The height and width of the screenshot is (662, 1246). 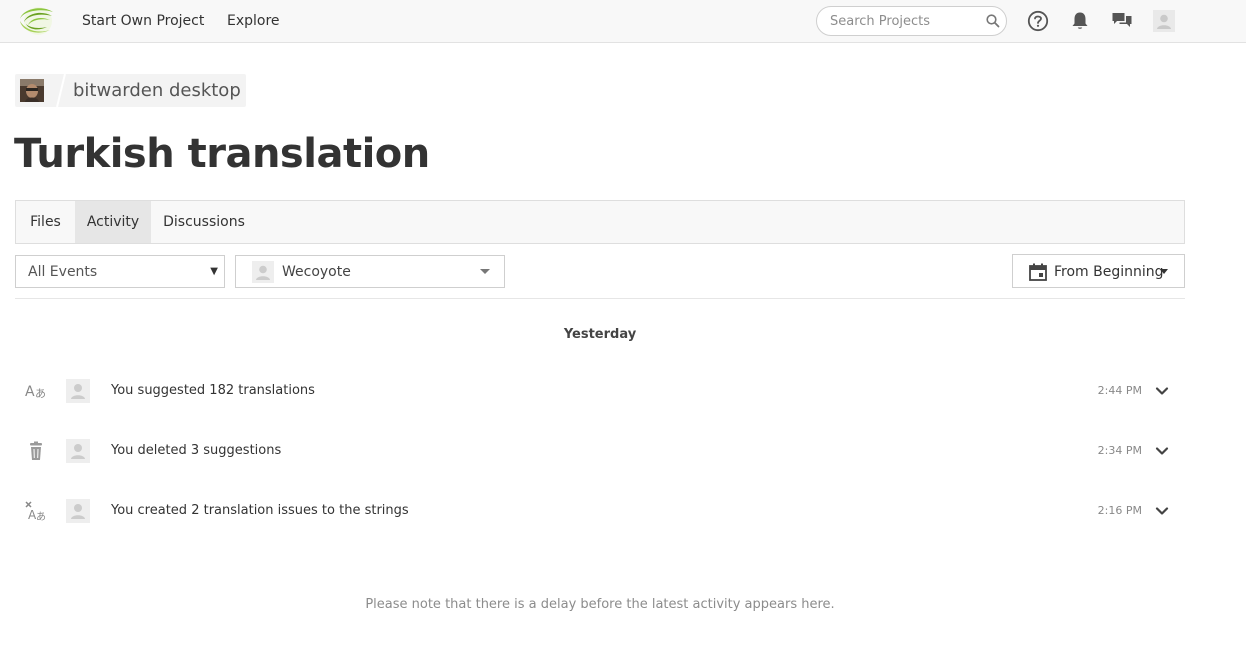 I want to click on activity-item: You deleted 3 suggestions 2:34 PM, so click(x=600, y=451).